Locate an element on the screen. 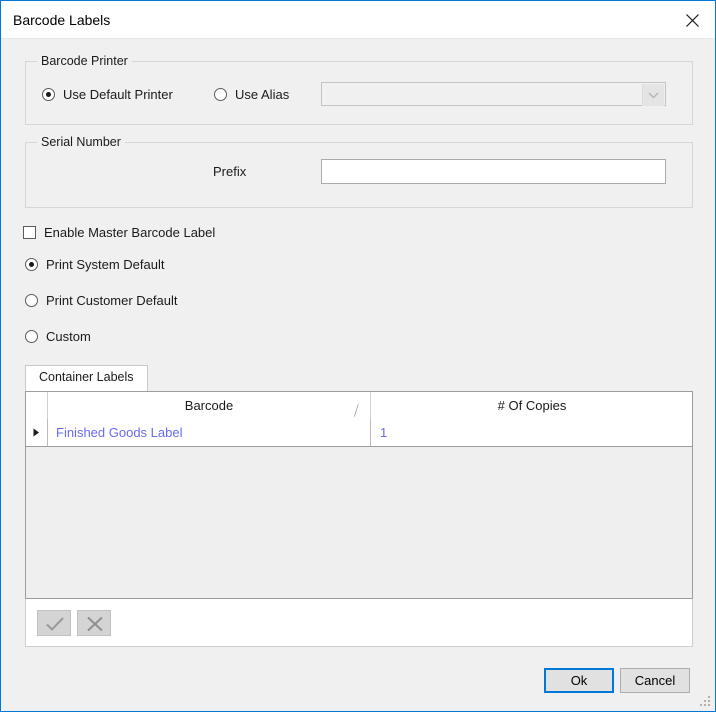 The image size is (716, 712). chevron-down-icon is located at coordinates (653, 95).